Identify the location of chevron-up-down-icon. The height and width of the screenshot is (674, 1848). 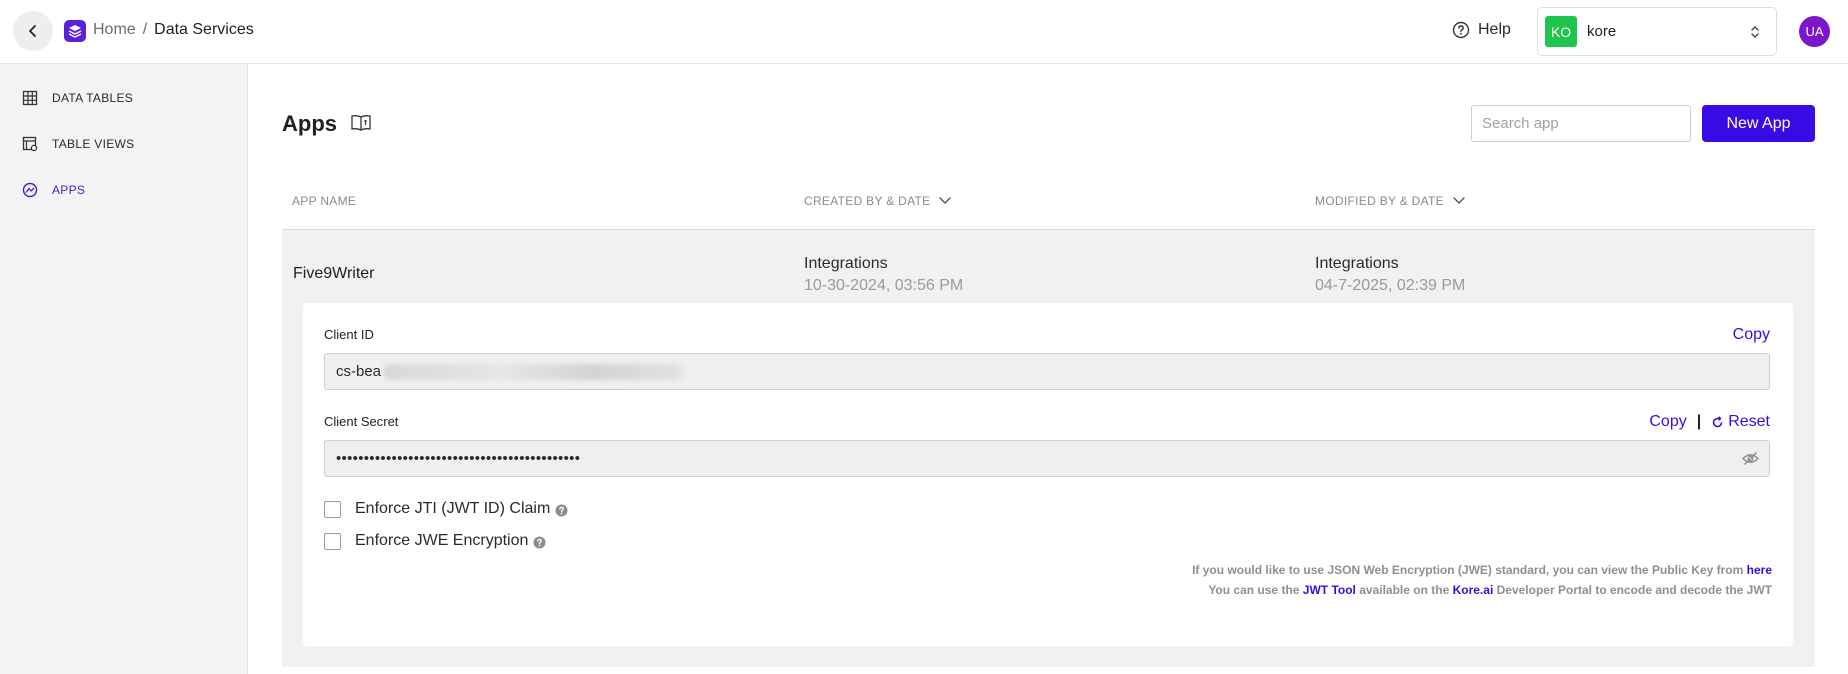
(1755, 31).